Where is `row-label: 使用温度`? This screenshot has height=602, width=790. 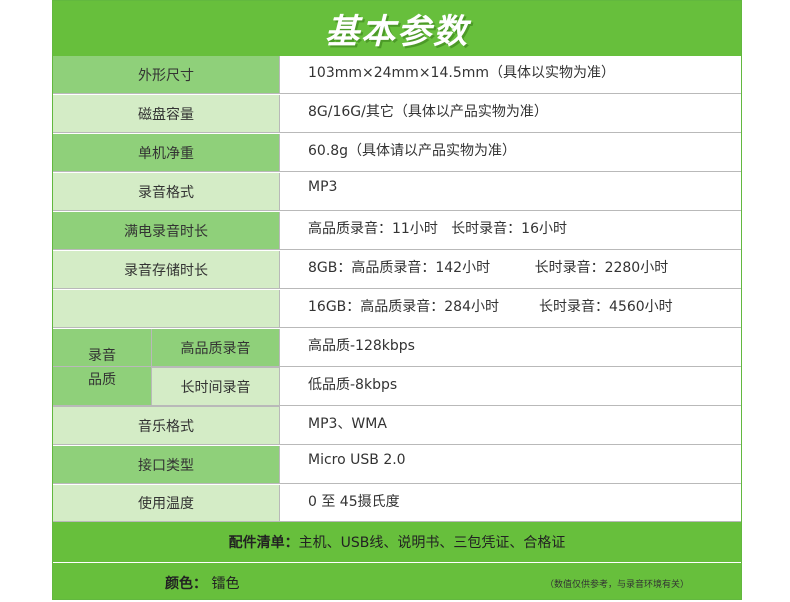
row-label: 使用温度 is located at coordinates (166, 503).